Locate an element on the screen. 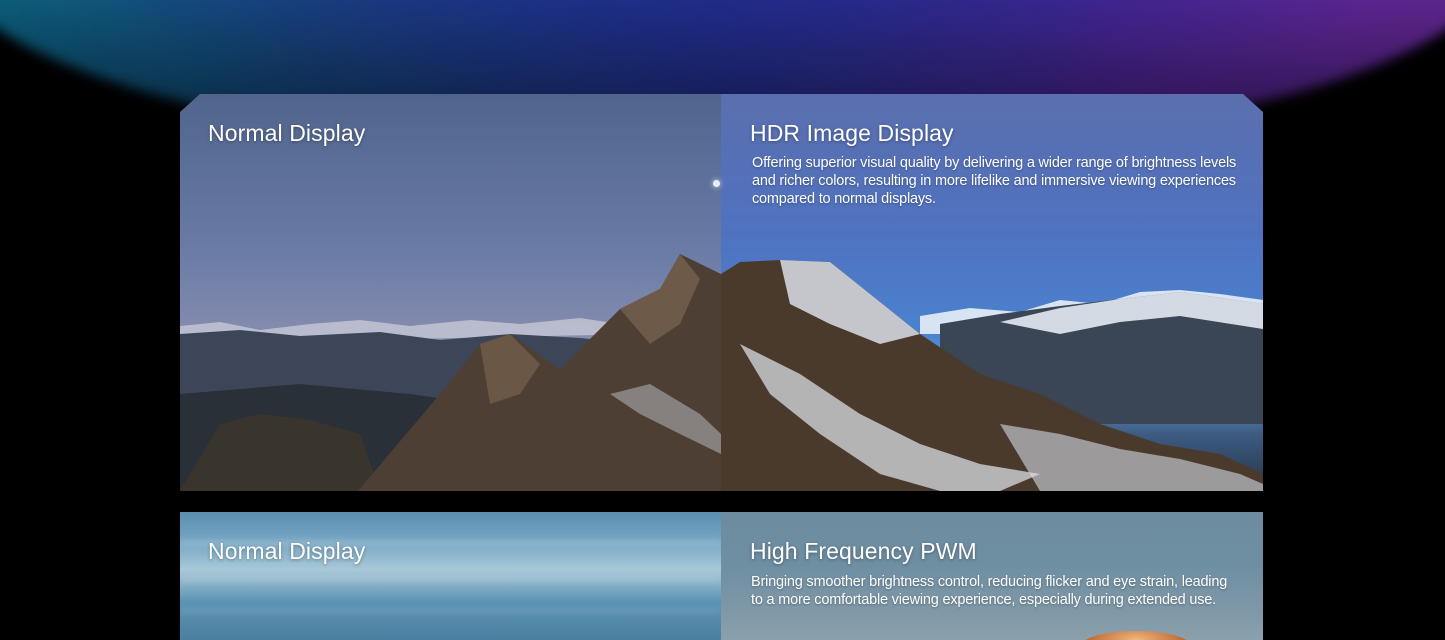 This screenshot has height=640, width=1445. normal-display-title-2: Normal Display is located at coordinates (287, 551).